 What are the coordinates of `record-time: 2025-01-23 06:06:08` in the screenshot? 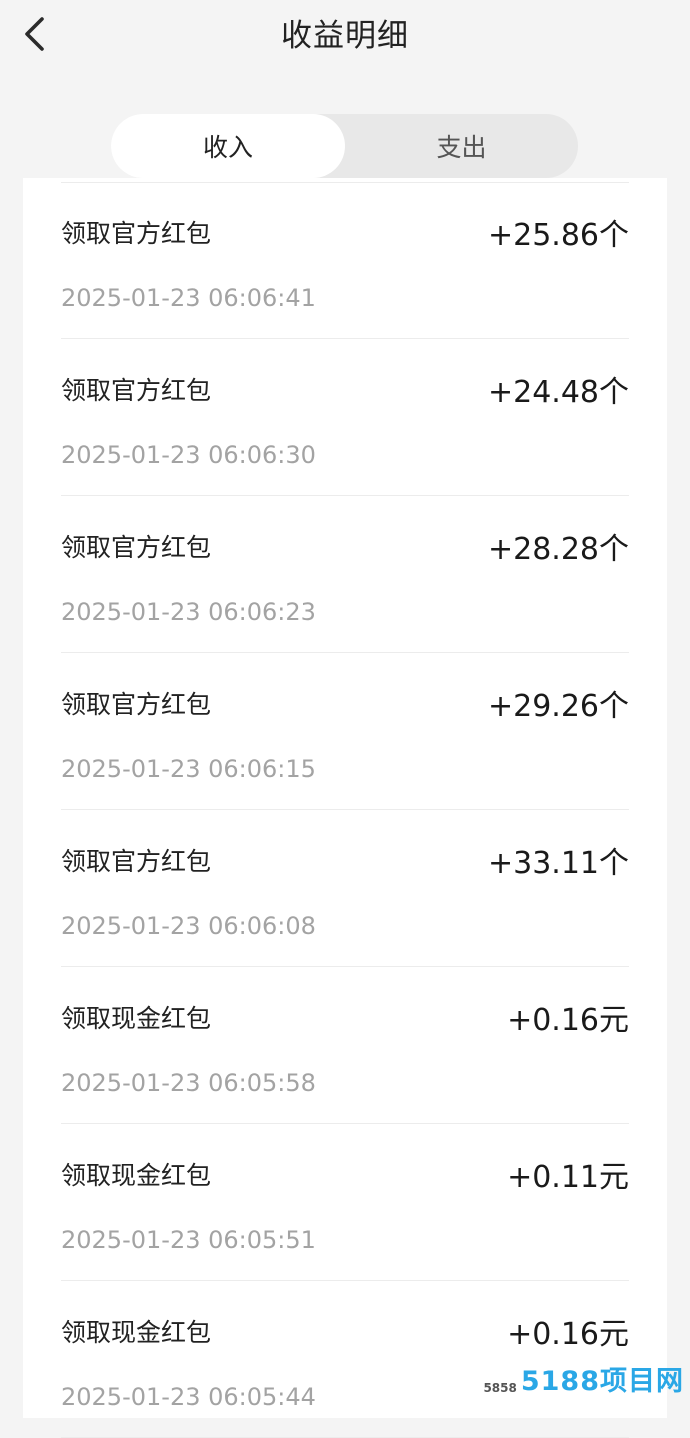 It's located at (188, 926).